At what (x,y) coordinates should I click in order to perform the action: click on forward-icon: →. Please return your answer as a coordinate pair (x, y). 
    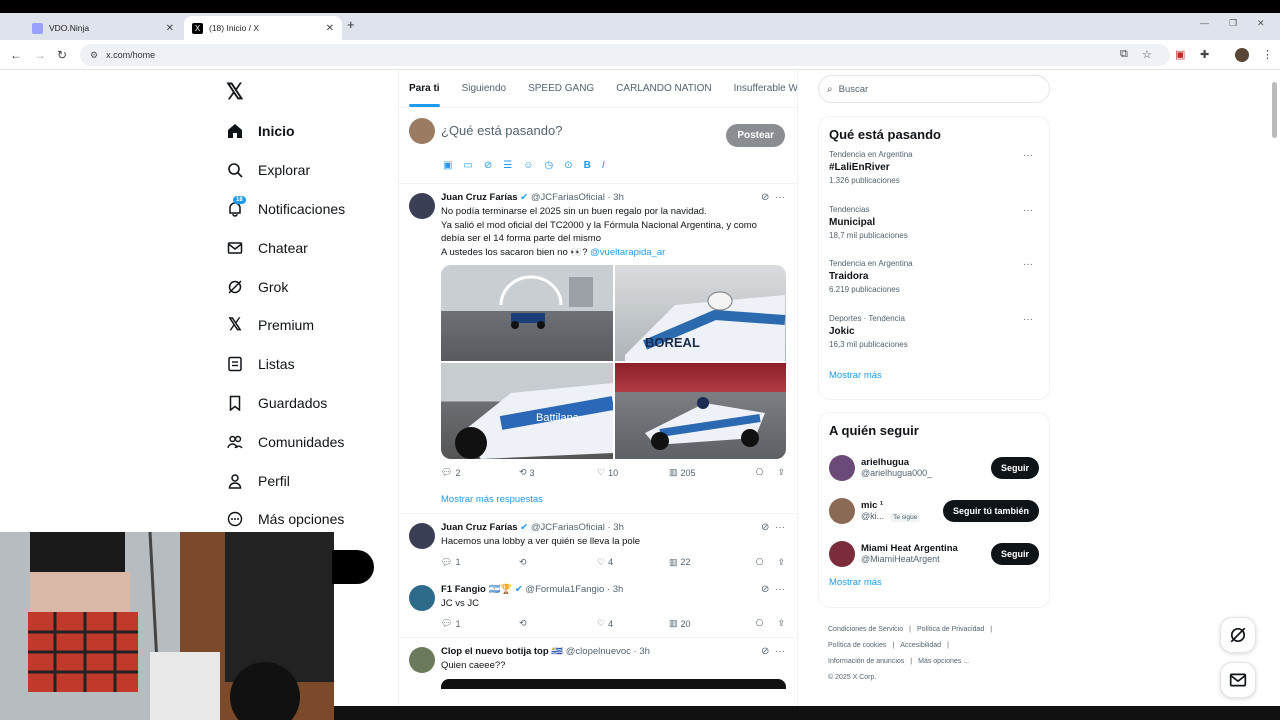
    Looking at the image, I should click on (40, 55).